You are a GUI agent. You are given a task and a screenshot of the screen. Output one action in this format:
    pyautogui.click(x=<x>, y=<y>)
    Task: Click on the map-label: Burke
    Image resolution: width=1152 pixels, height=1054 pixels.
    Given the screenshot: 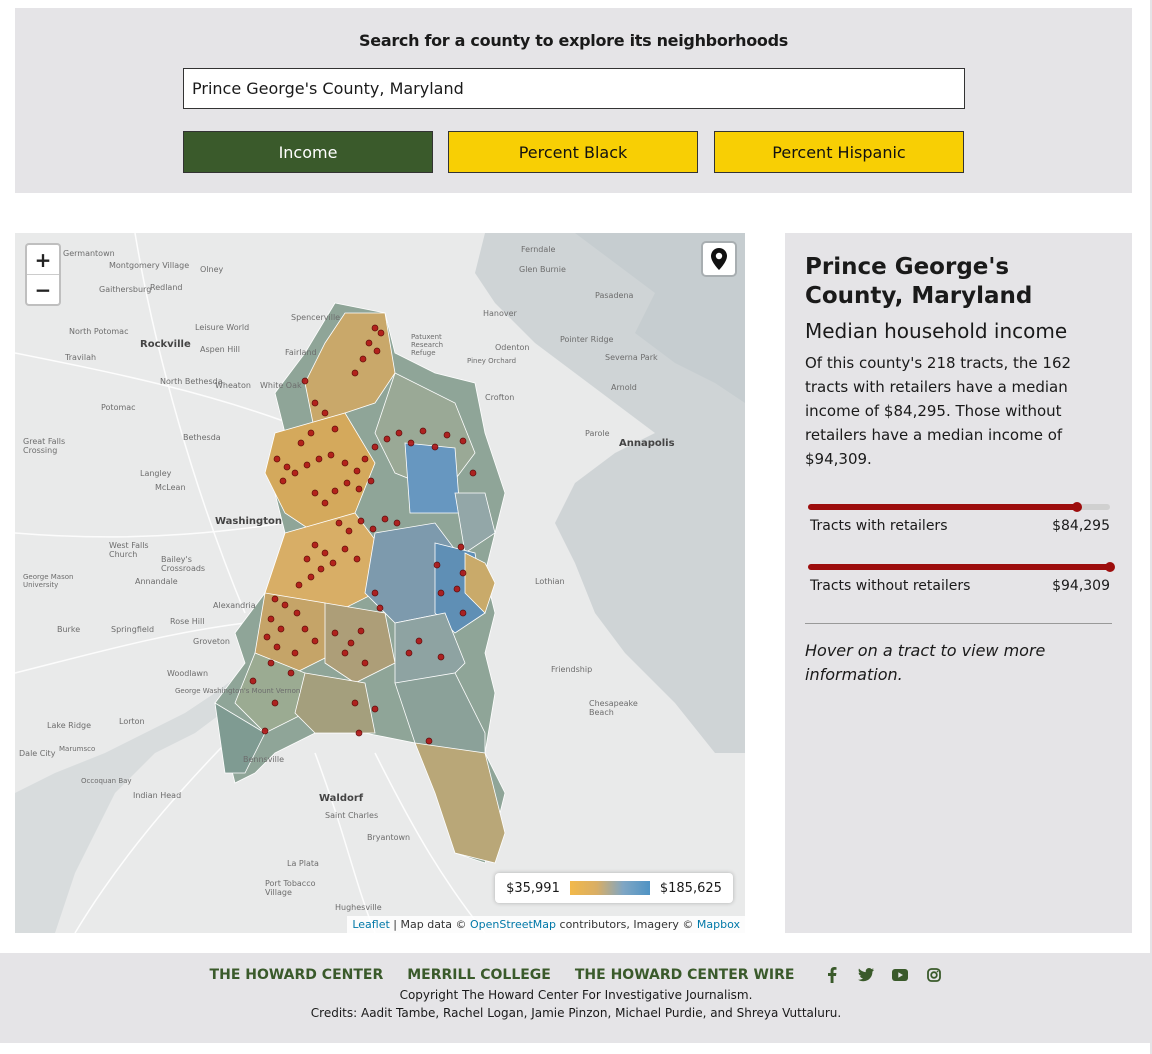 What is the action you would take?
    pyautogui.click(x=69, y=629)
    